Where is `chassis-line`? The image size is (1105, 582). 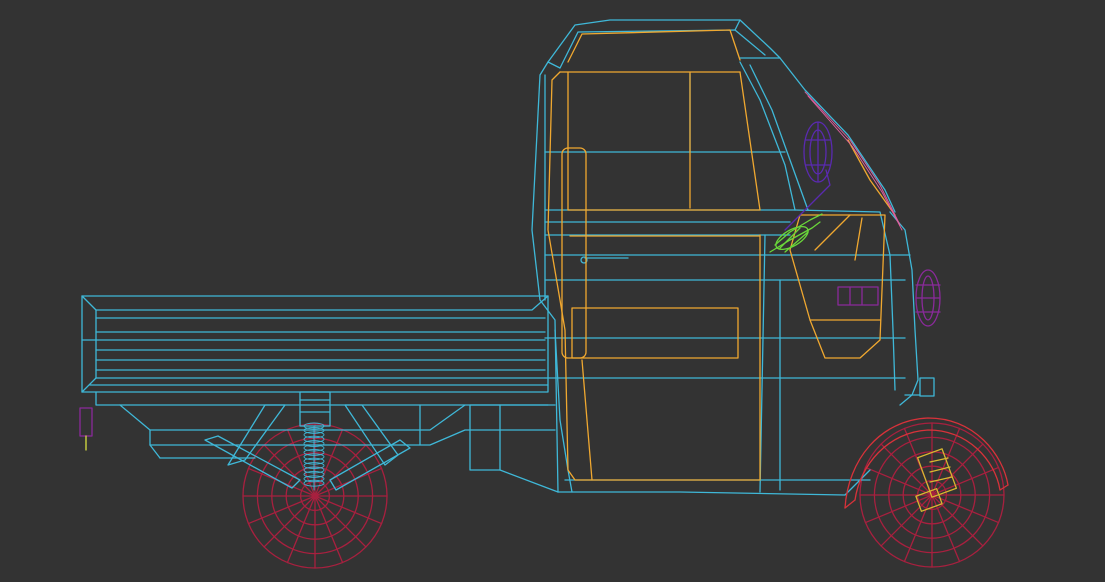 chassis-line is located at coordinates (529, 481).